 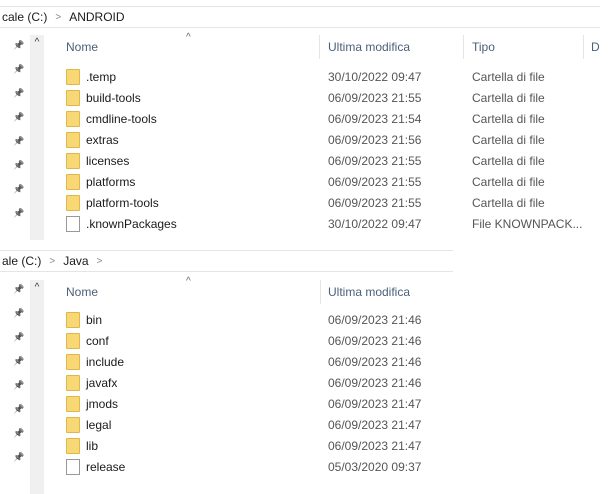 I want to click on cell-modified: 06/09/2023 21:56, so click(x=375, y=140).